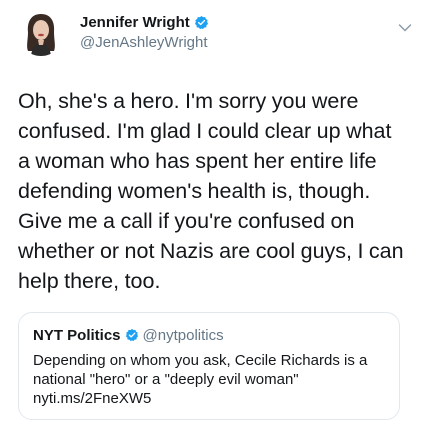 This screenshot has height=432, width=424. I want to click on avatar, so click(41, 33).